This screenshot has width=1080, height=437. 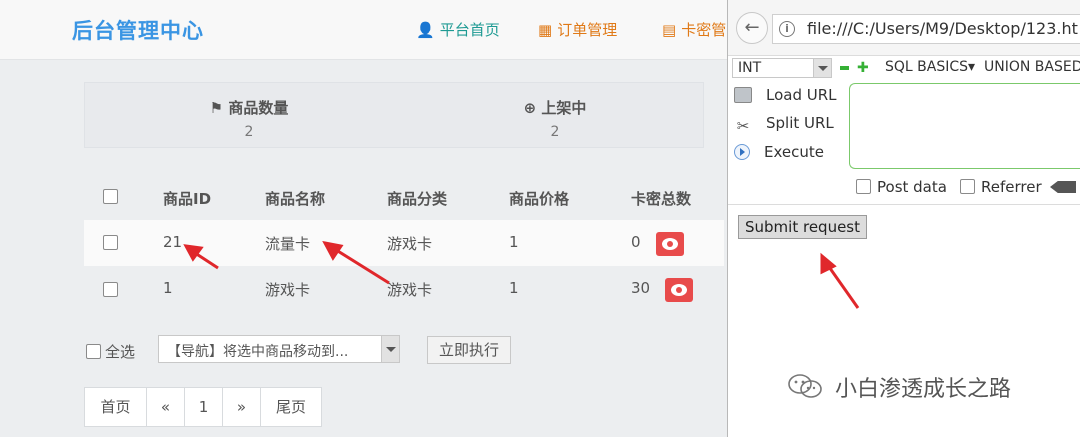 What do you see at coordinates (942, 28) in the screenshot?
I see `url-text: file:///C:/Users/M9/Desktop/123.ht` at bounding box center [942, 28].